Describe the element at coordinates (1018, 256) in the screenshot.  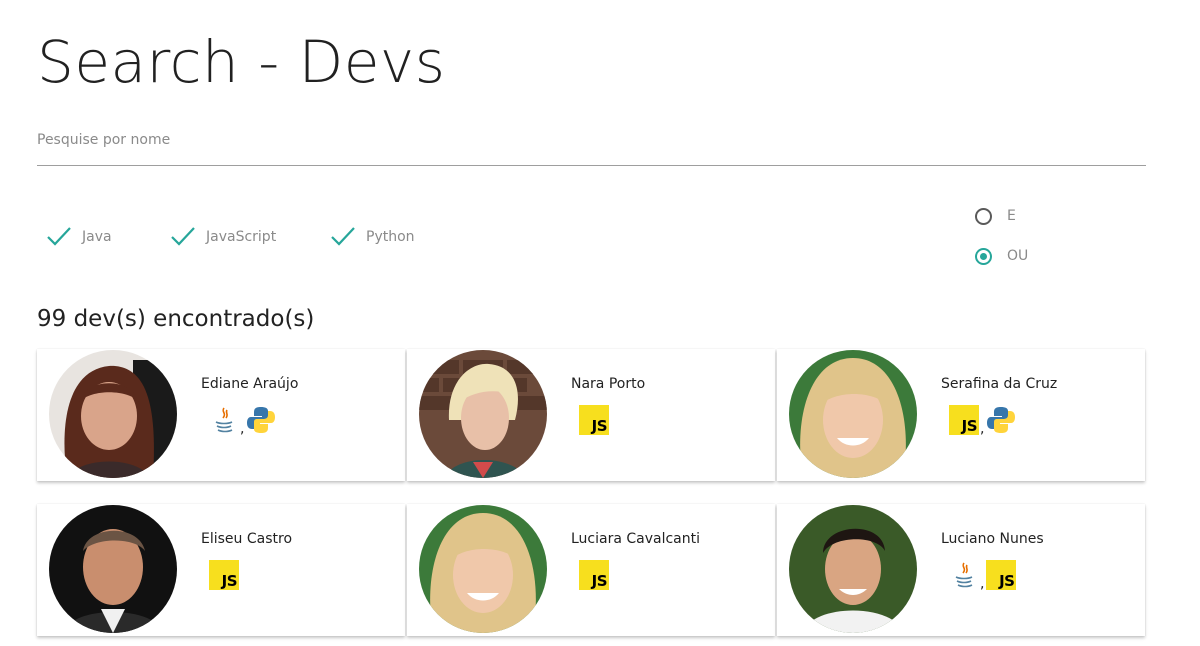
I see `radio-label-or: OU` at that location.